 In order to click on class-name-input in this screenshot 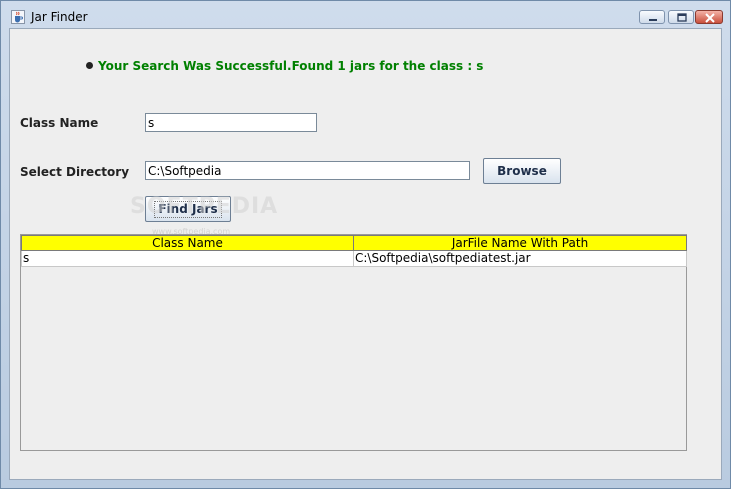, I will do `click(231, 122)`.